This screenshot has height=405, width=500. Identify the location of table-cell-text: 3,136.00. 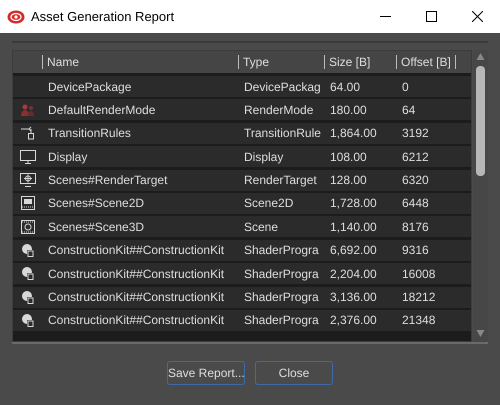
(353, 297).